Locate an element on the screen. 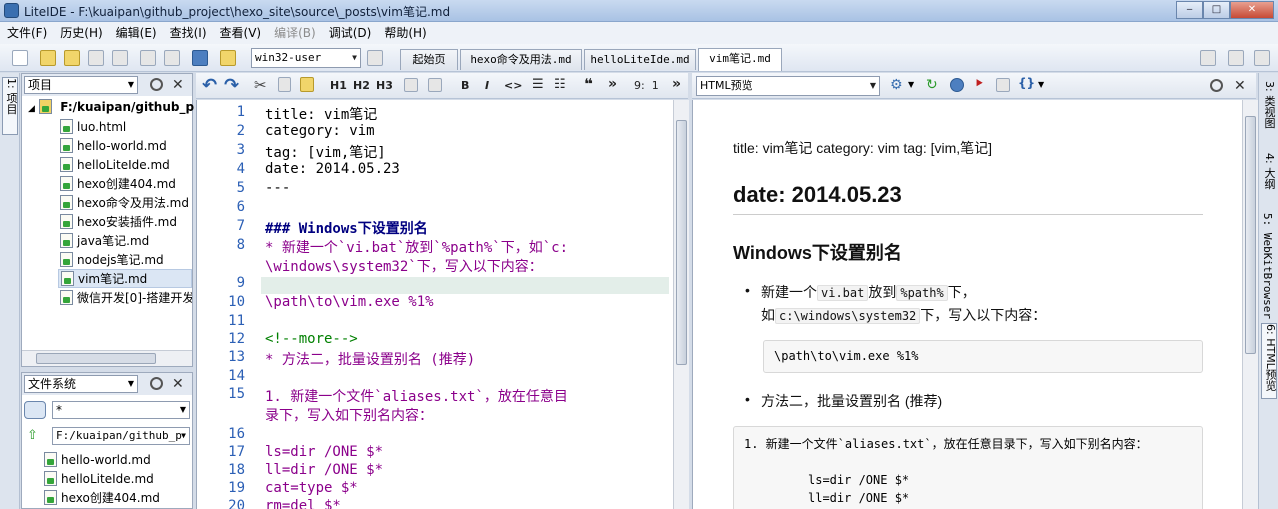 This screenshot has width=1278, height=509. save-icon is located at coordinates (96, 58).